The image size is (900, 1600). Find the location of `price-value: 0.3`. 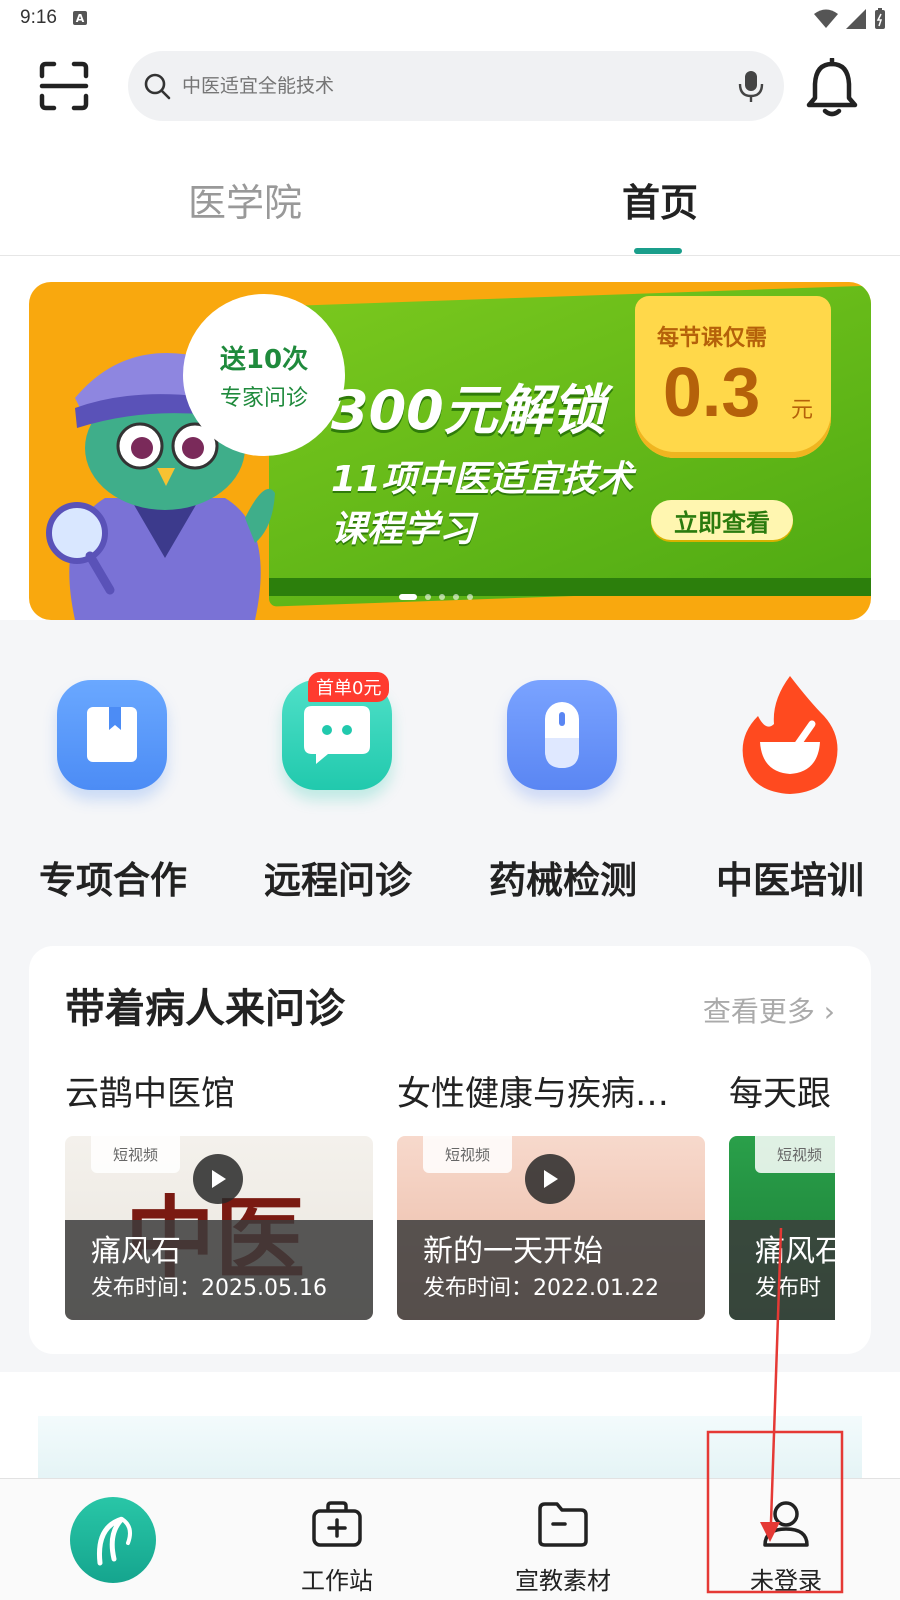

price-value: 0.3 is located at coordinates (712, 392).